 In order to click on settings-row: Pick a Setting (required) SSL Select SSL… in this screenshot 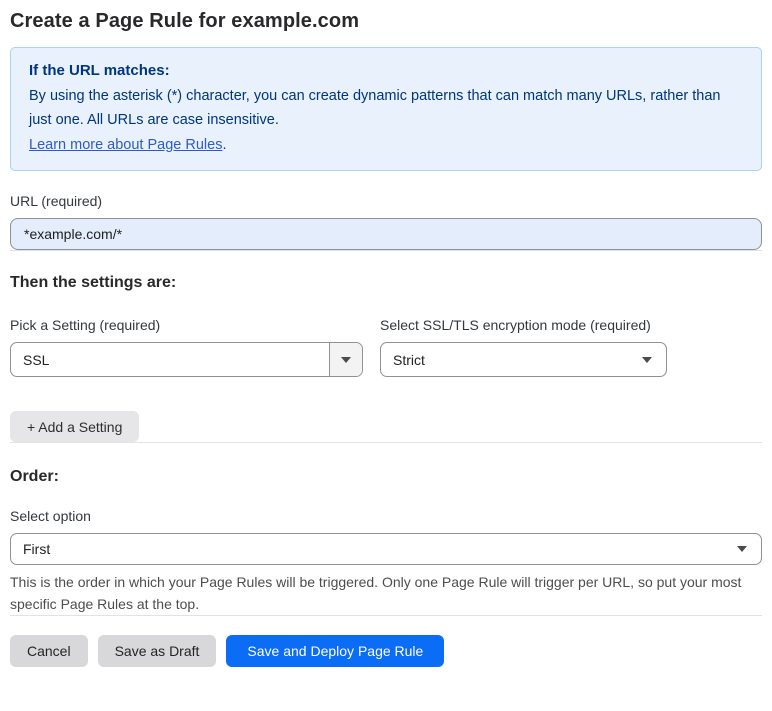, I will do `click(386, 335)`.